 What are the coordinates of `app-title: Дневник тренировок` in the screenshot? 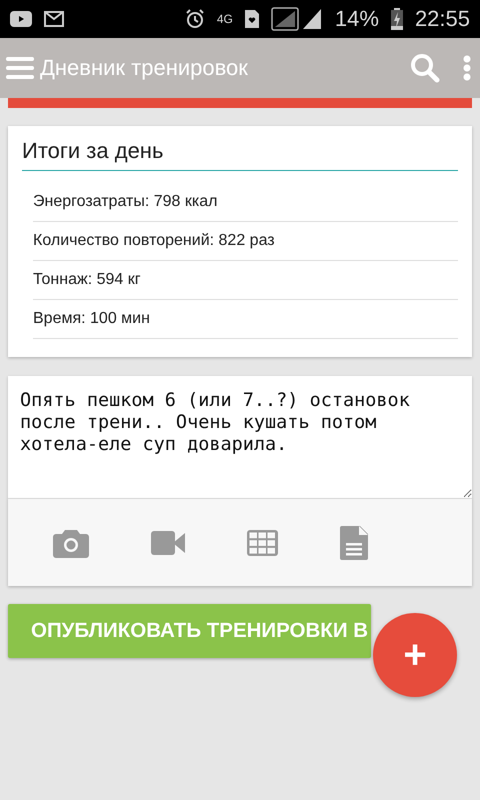 It's located at (144, 68).